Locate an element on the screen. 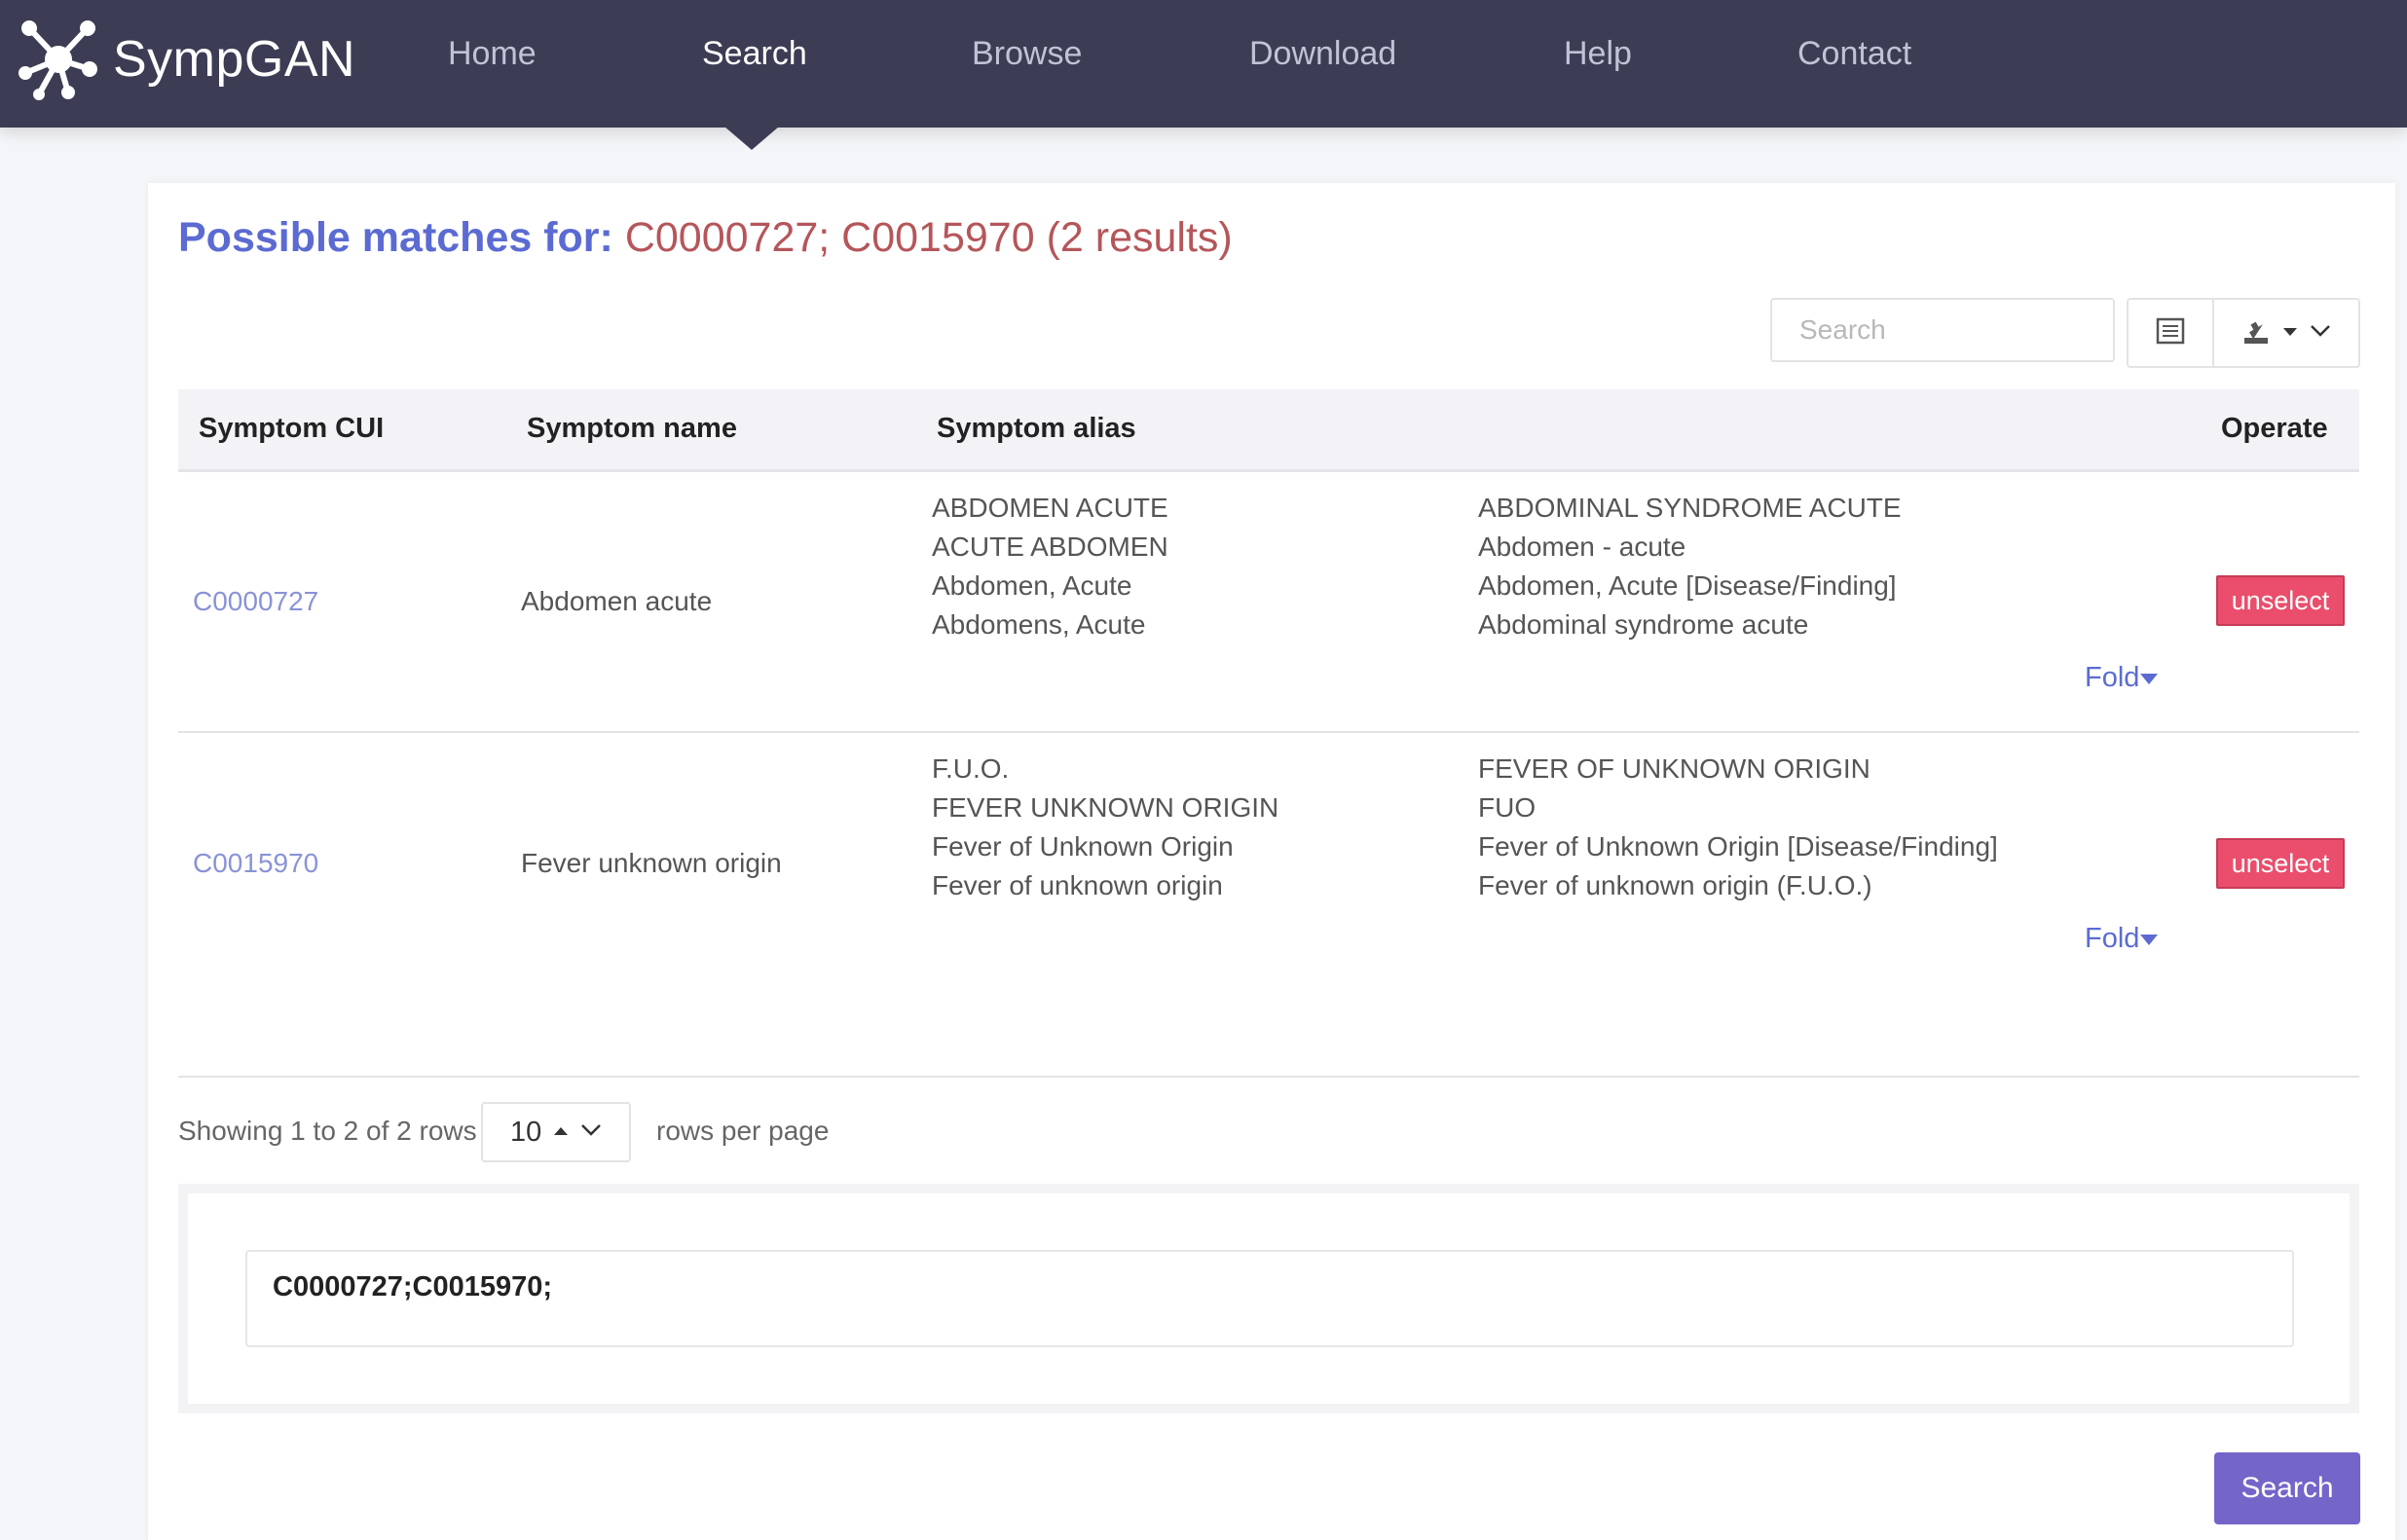 The width and height of the screenshot is (2407, 1540). page-size-select: 10 is located at coordinates (556, 1132).